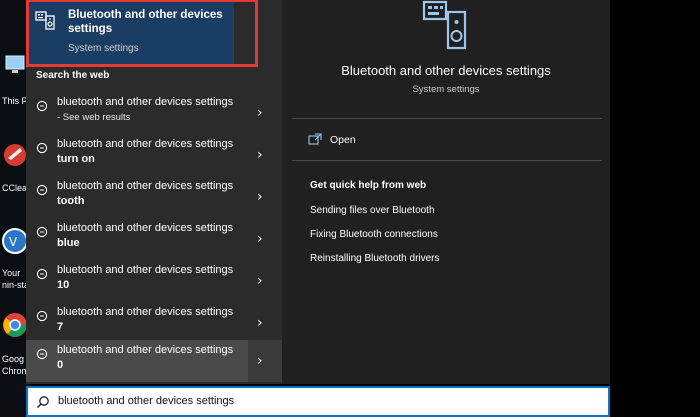 This screenshot has height=417, width=700. I want to click on open-icon, so click(315, 138).